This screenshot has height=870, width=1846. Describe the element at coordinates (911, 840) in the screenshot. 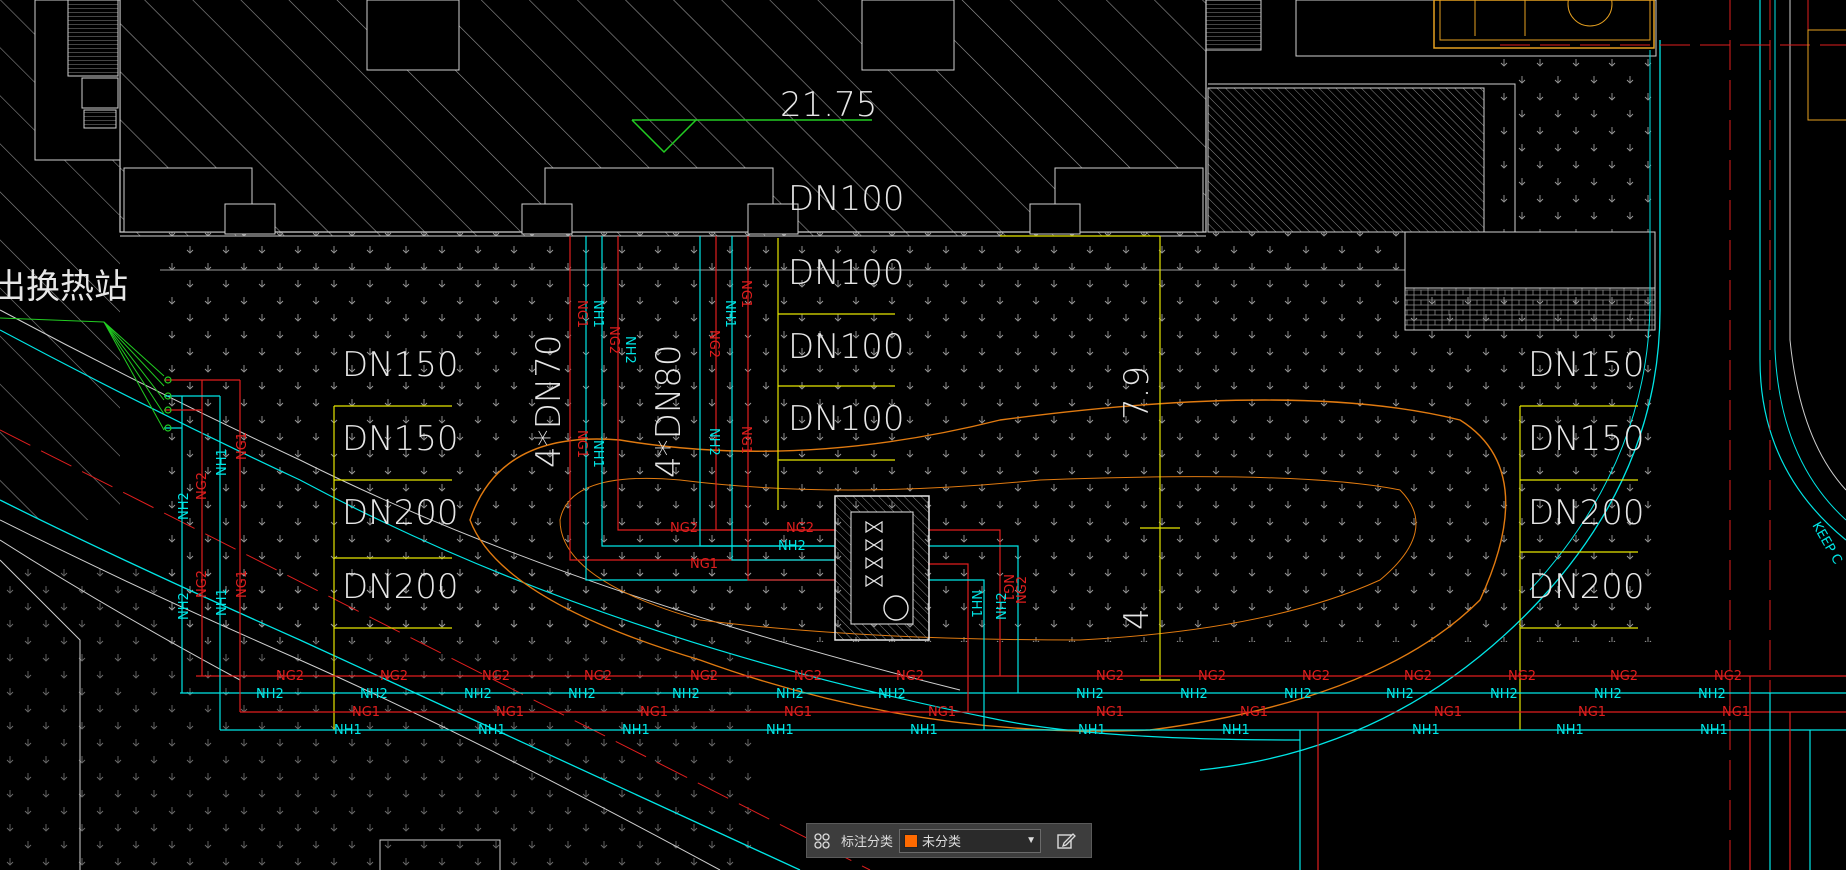

I see `category-color-swatch` at that location.